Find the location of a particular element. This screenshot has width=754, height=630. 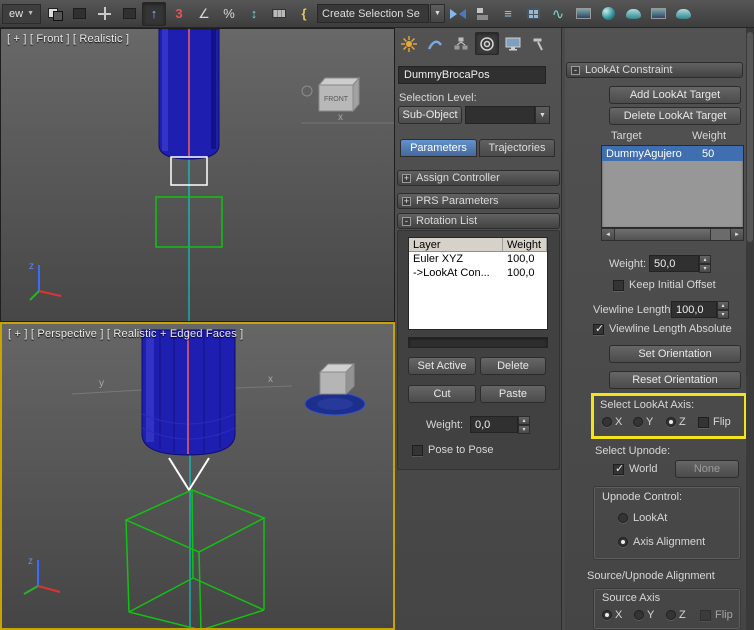

viewline-absolute-checkbox is located at coordinates (598, 328).